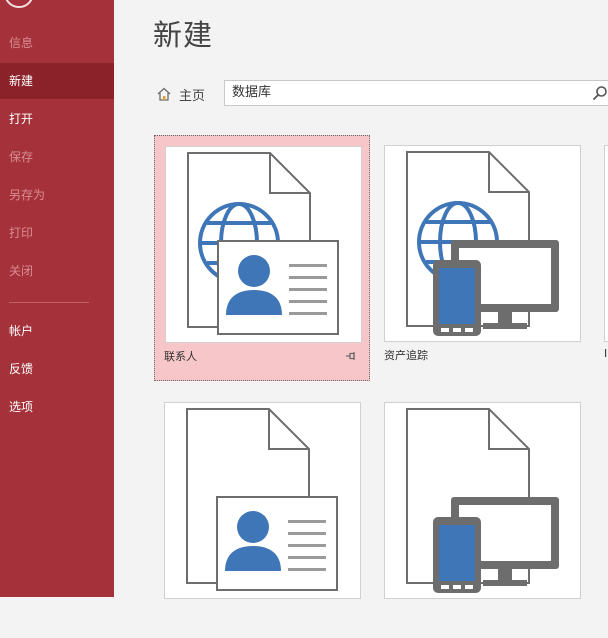  I want to click on sidebar-item-info: 信息, so click(57, 43).